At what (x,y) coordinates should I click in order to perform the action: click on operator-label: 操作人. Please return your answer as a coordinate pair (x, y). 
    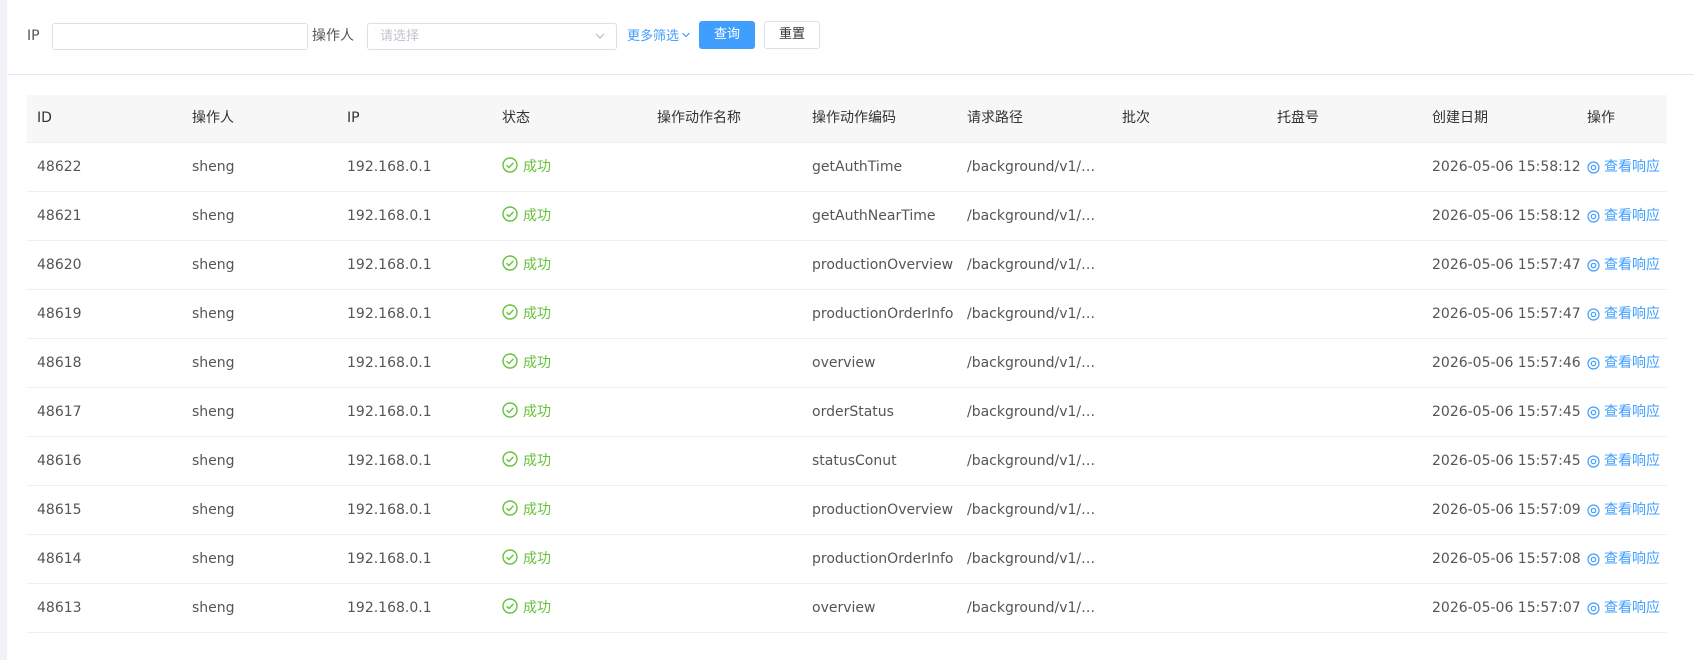
    Looking at the image, I should click on (333, 36).